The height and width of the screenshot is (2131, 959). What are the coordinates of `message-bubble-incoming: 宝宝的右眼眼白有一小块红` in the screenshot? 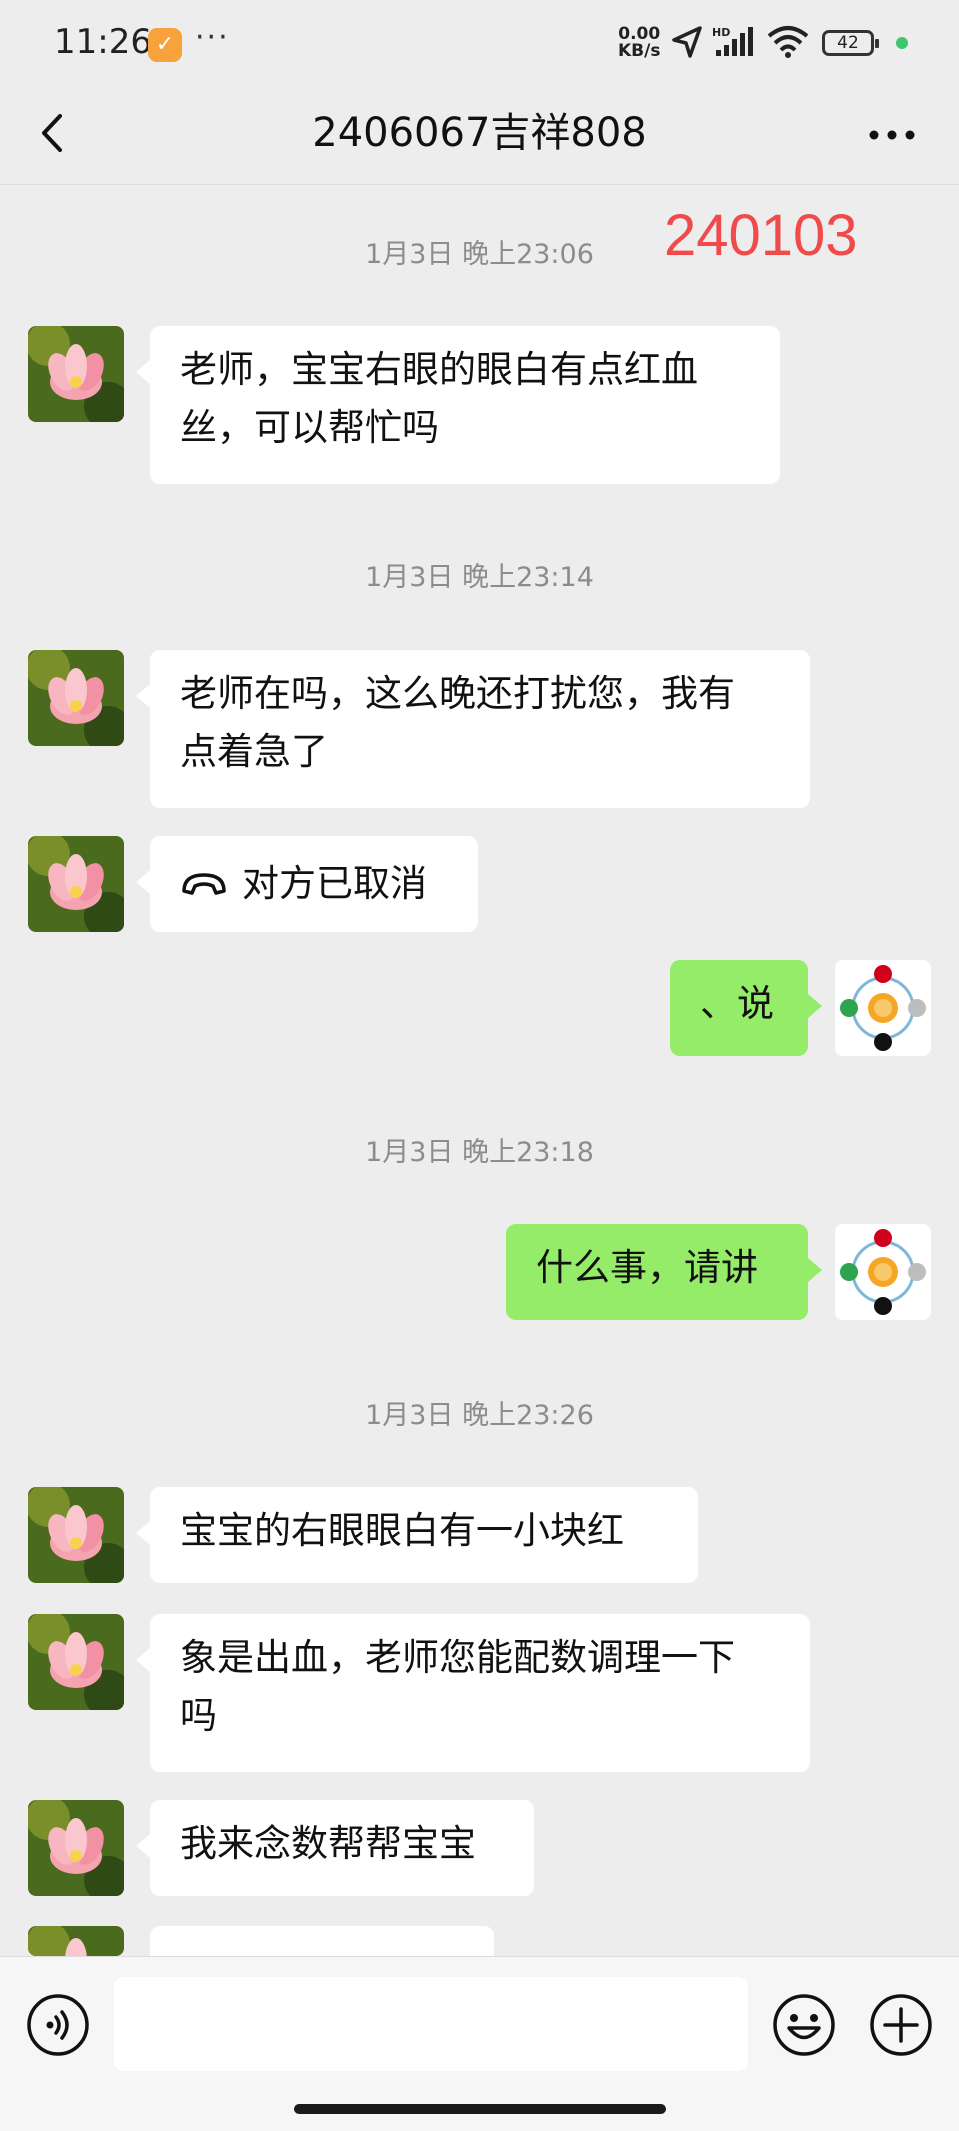 It's located at (417, 1535).